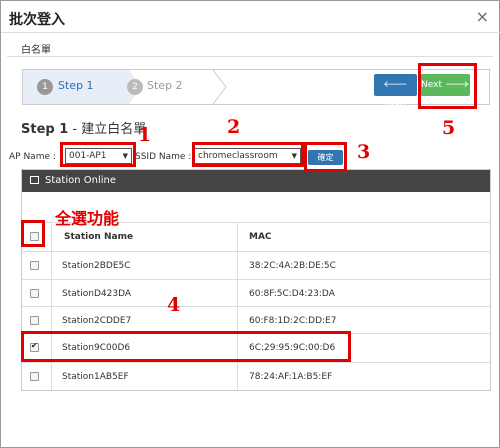  I want to click on annotation-box-select-all, so click(33, 233).